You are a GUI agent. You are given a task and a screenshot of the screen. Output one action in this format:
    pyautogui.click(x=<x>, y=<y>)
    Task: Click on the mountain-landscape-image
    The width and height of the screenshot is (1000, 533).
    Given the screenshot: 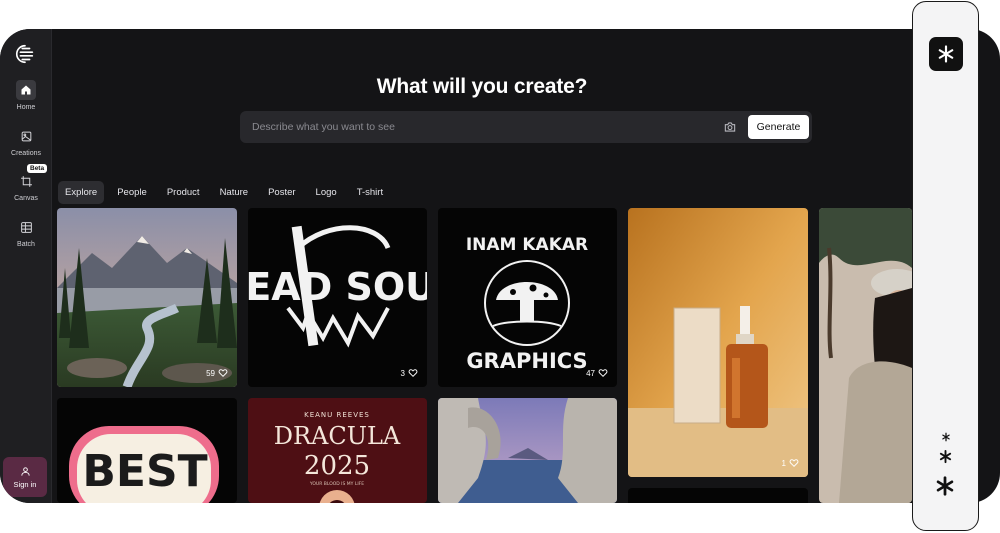 What is the action you would take?
    pyautogui.click(x=147, y=297)
    